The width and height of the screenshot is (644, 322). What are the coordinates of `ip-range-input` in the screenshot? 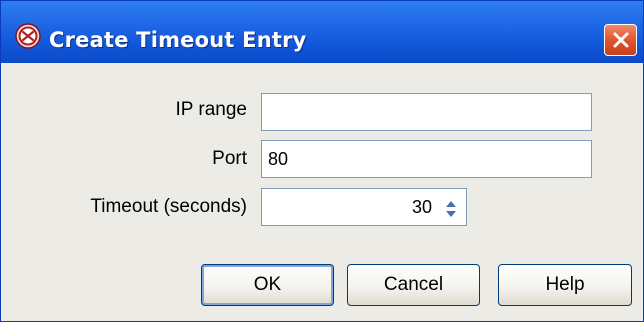 It's located at (426, 112).